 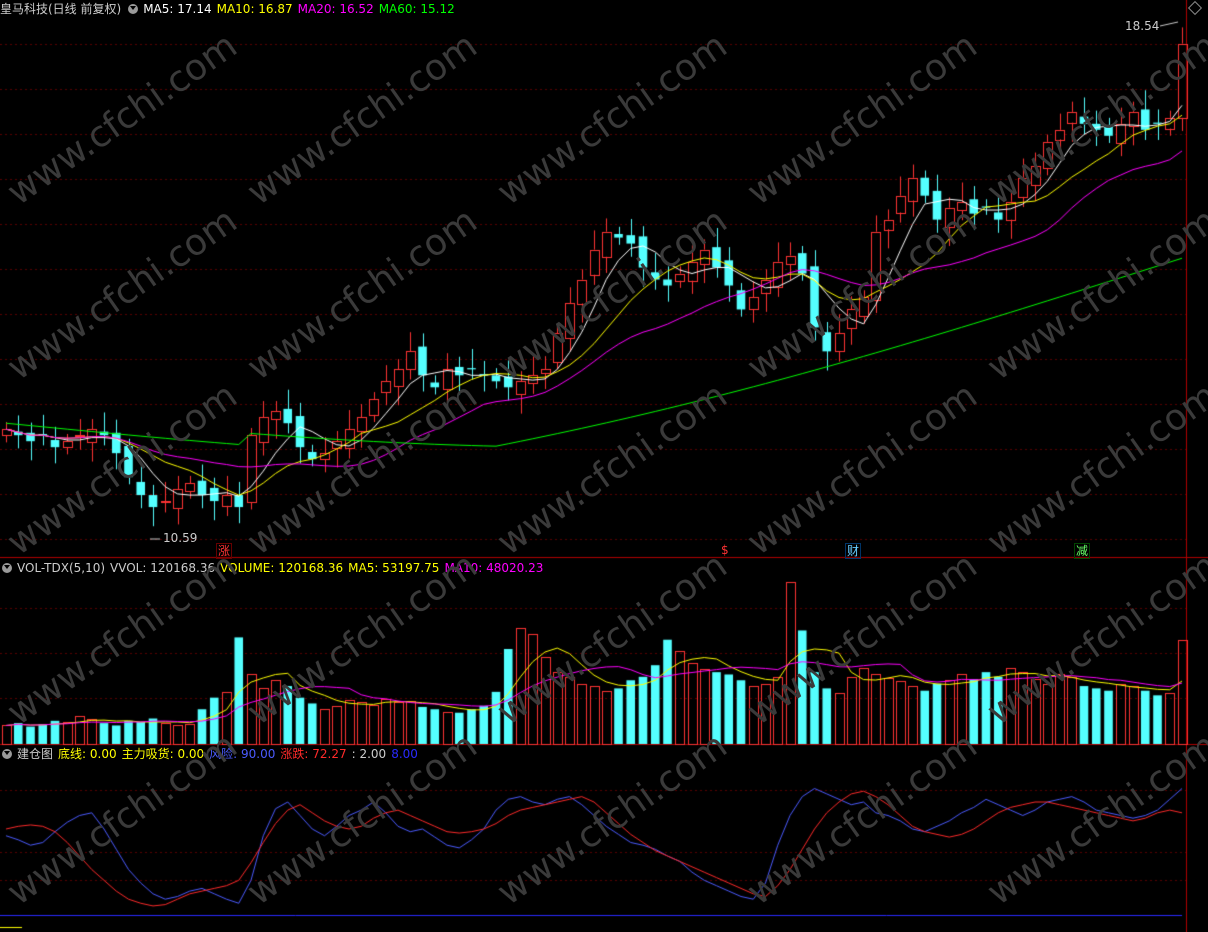 What do you see at coordinates (163, 568) in the screenshot?
I see `volume-indicator-0: VVOL: 120168.36` at bounding box center [163, 568].